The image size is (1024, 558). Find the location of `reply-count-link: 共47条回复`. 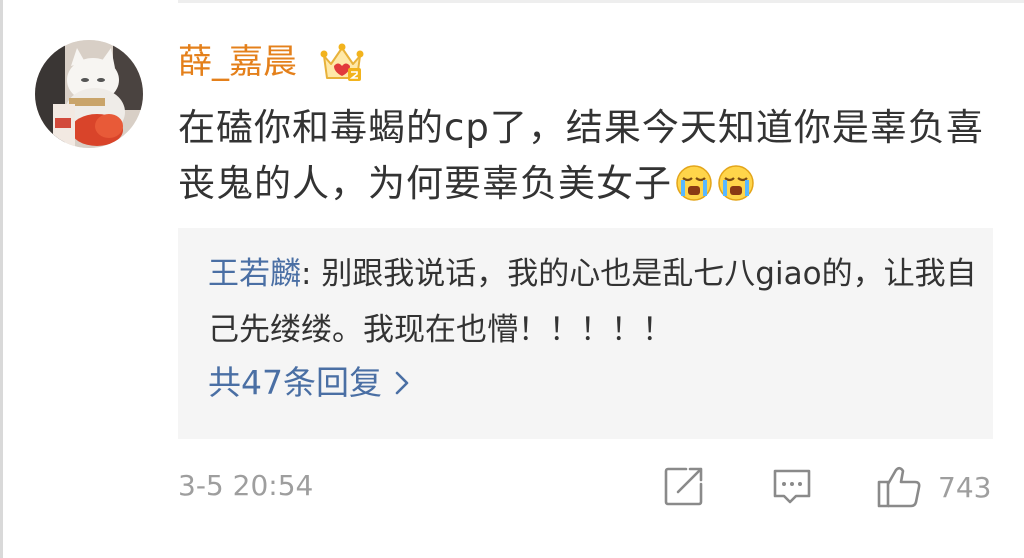

reply-count-link: 共47条回复 is located at coordinates (309, 384).